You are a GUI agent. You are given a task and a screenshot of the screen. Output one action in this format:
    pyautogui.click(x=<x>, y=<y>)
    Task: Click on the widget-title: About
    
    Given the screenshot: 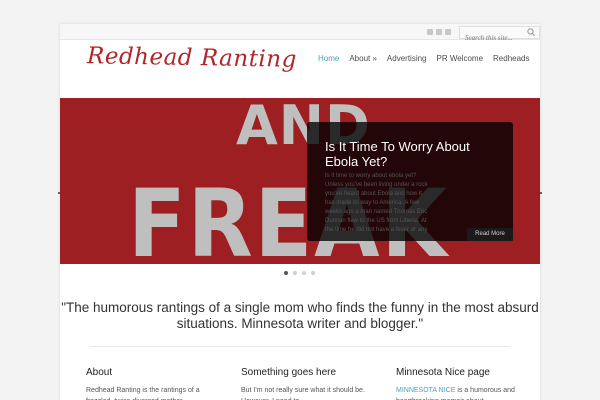 What is the action you would take?
    pyautogui.click(x=99, y=372)
    